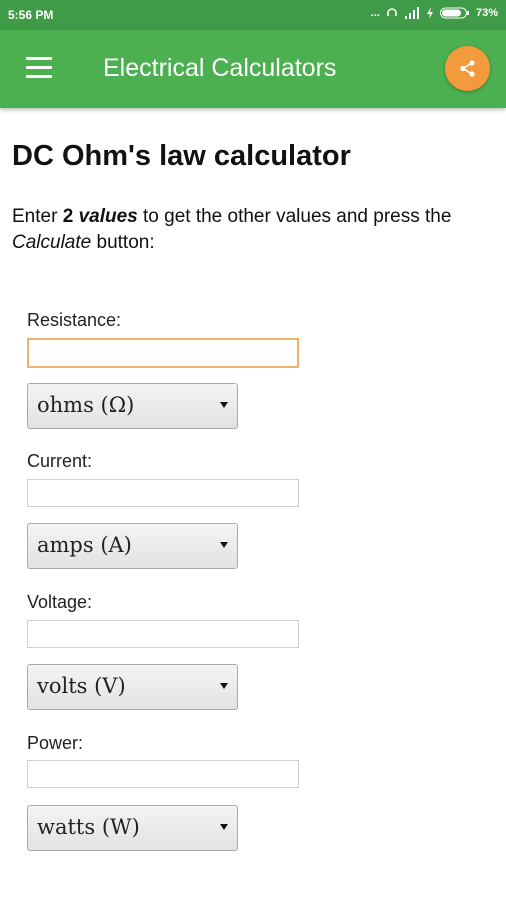  I want to click on charging-icon, so click(429, 13).